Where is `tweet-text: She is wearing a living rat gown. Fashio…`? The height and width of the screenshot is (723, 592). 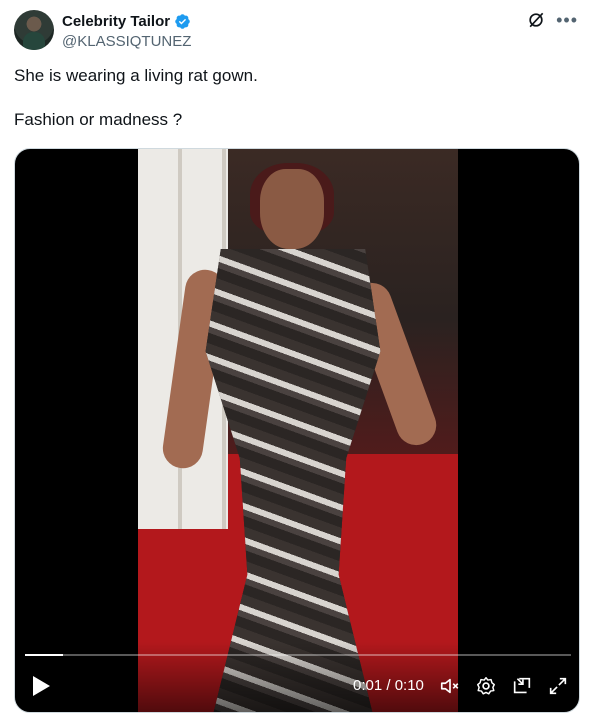 tweet-text: She is wearing a living rat gown. Fashio… is located at coordinates (294, 98).